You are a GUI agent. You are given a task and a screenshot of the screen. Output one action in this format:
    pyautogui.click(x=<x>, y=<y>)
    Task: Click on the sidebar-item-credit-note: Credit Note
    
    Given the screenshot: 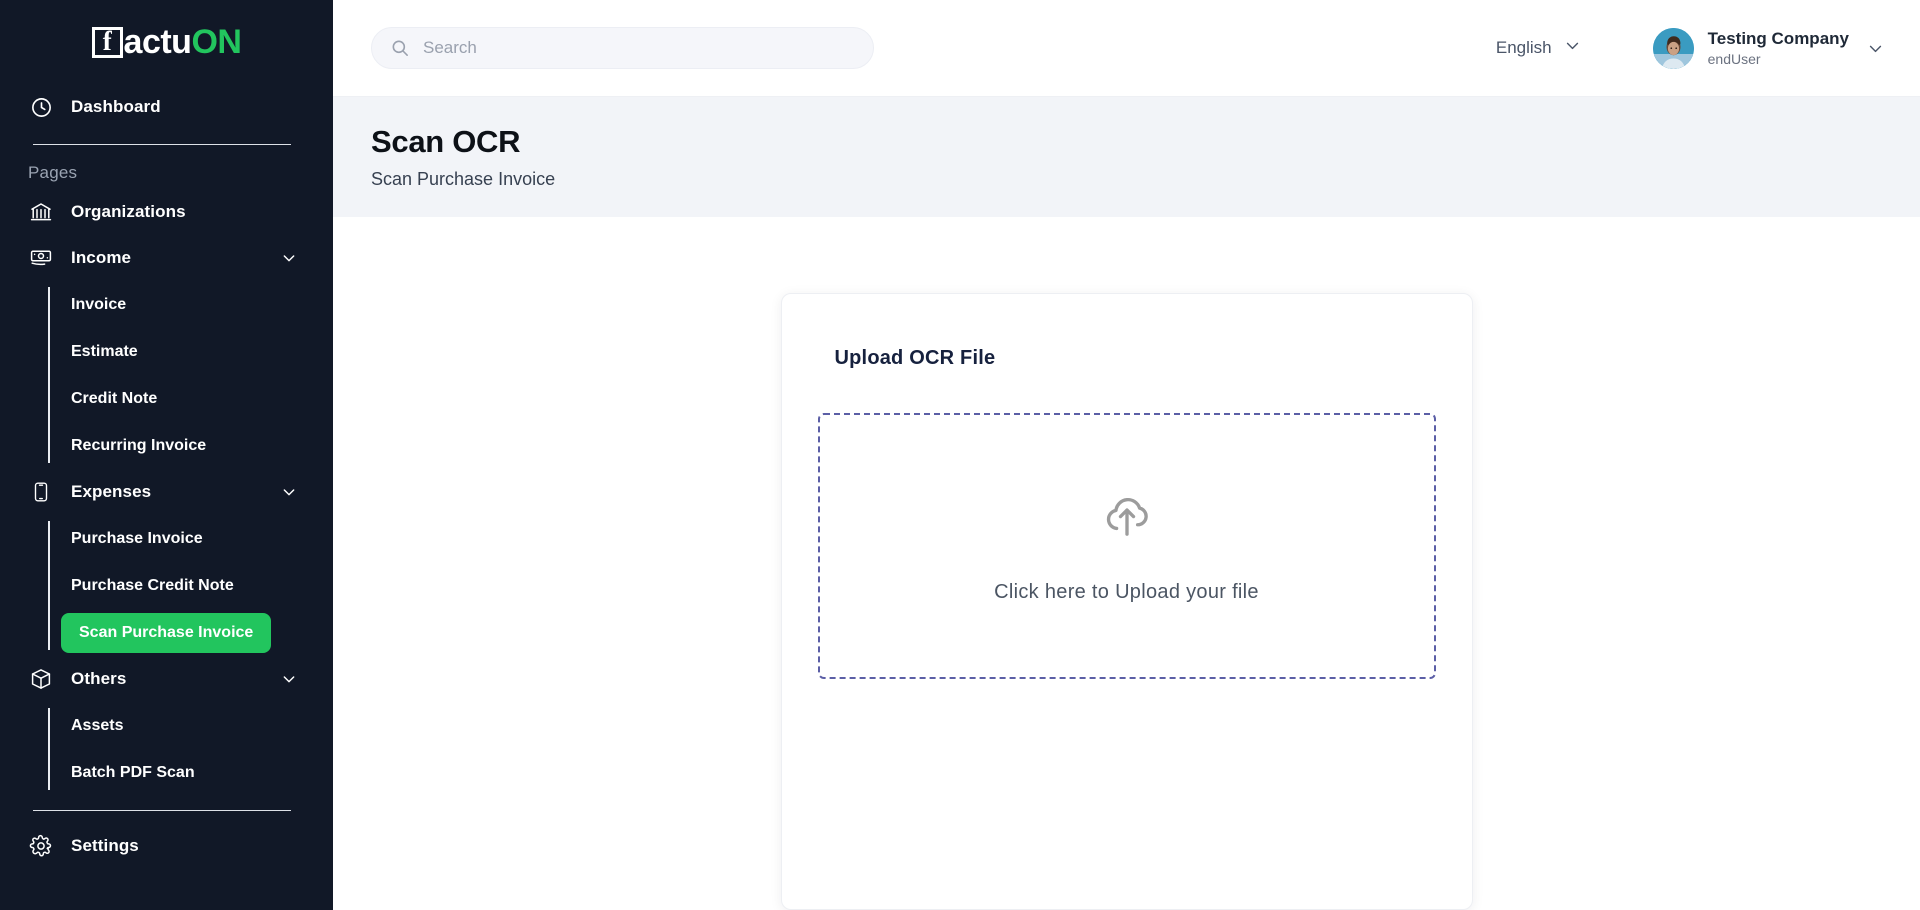 What is the action you would take?
    pyautogui.click(x=166, y=398)
    